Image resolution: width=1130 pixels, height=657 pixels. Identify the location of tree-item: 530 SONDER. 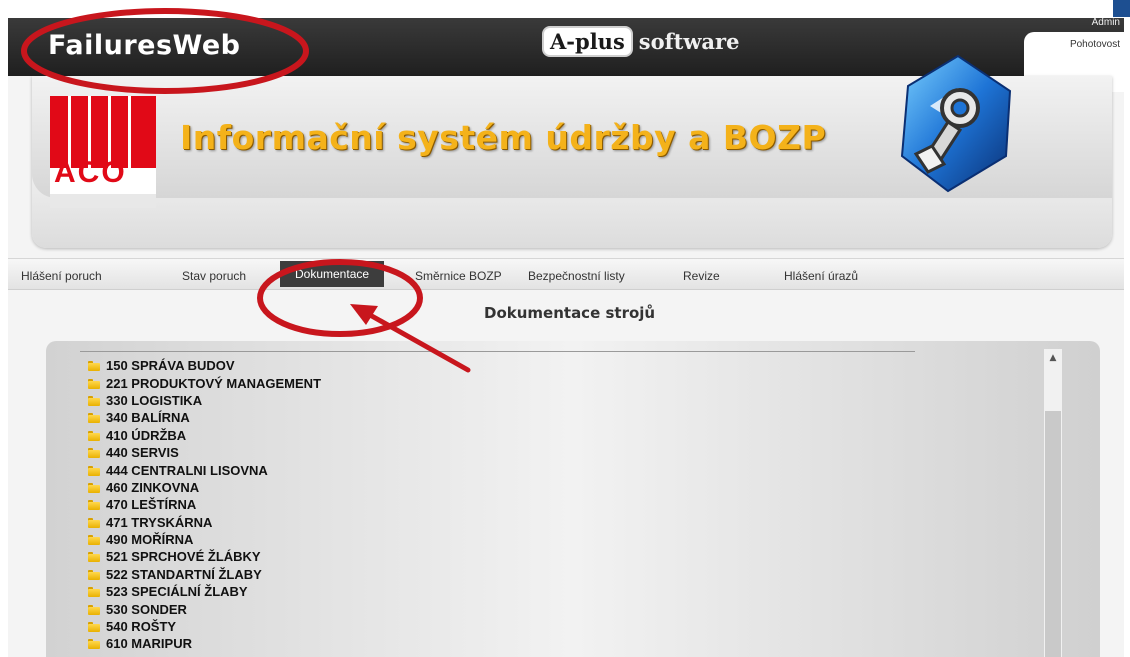
(204, 608).